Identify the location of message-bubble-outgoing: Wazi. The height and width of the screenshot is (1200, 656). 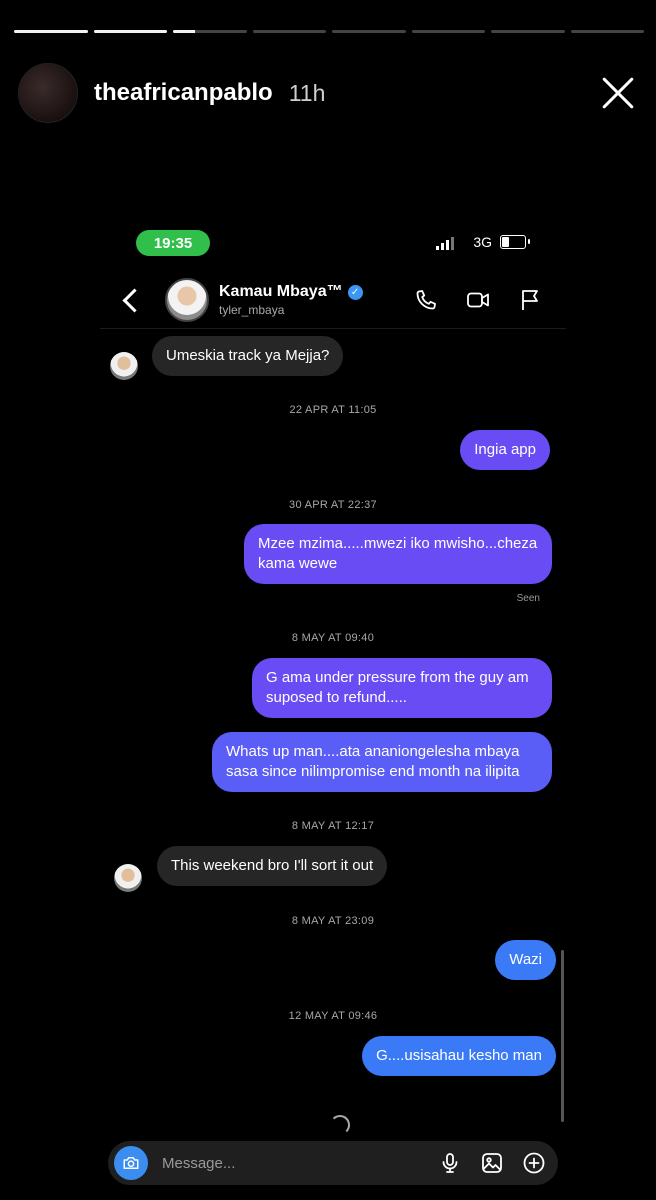
(525, 960).